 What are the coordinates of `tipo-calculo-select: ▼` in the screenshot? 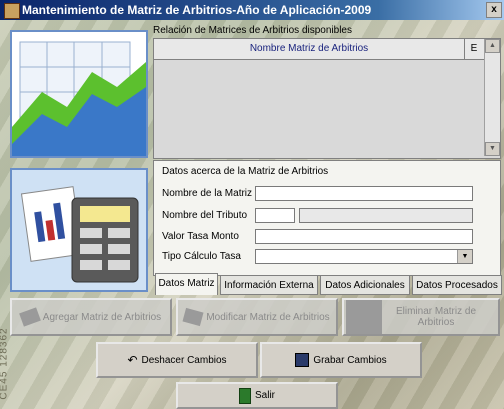 It's located at (364, 256).